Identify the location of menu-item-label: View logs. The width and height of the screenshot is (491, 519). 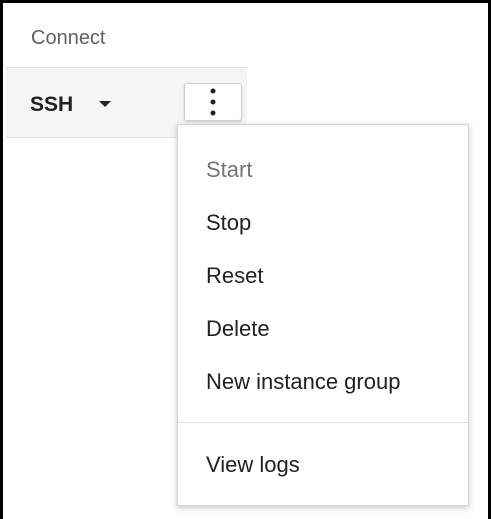
(253, 464).